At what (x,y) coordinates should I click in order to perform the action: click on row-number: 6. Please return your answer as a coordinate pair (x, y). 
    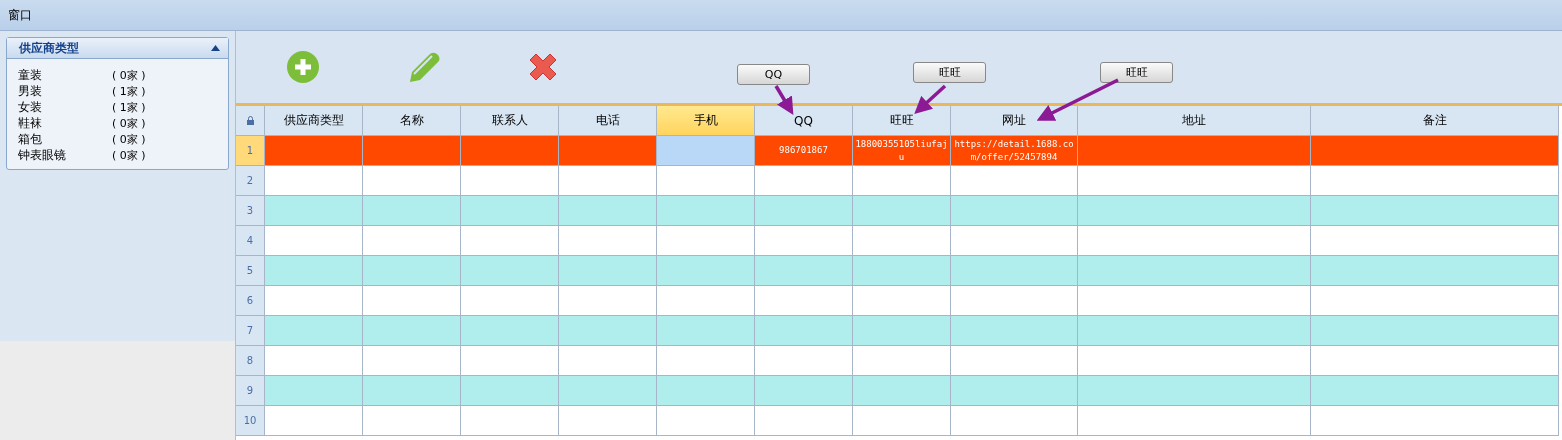
    Looking at the image, I should click on (250, 301).